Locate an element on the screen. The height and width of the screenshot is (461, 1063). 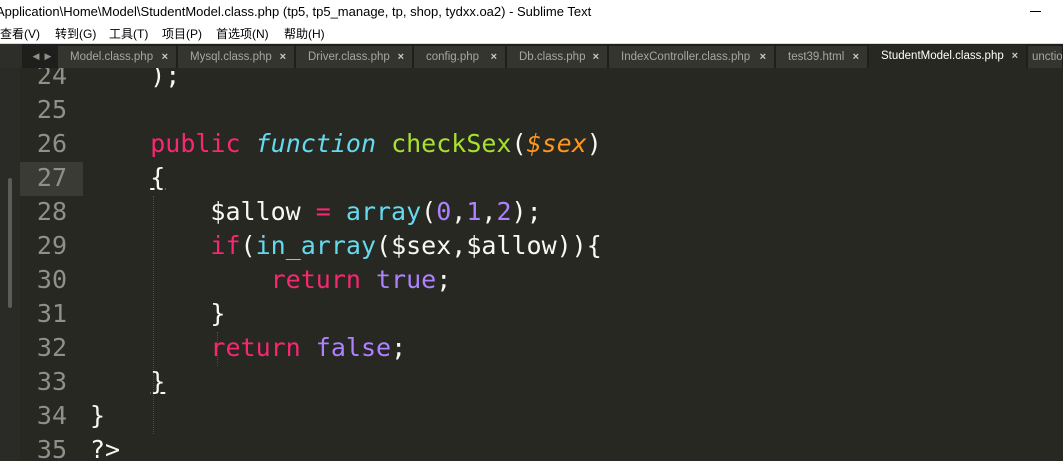
minimap-scrollbar is located at coordinates (10, 264).